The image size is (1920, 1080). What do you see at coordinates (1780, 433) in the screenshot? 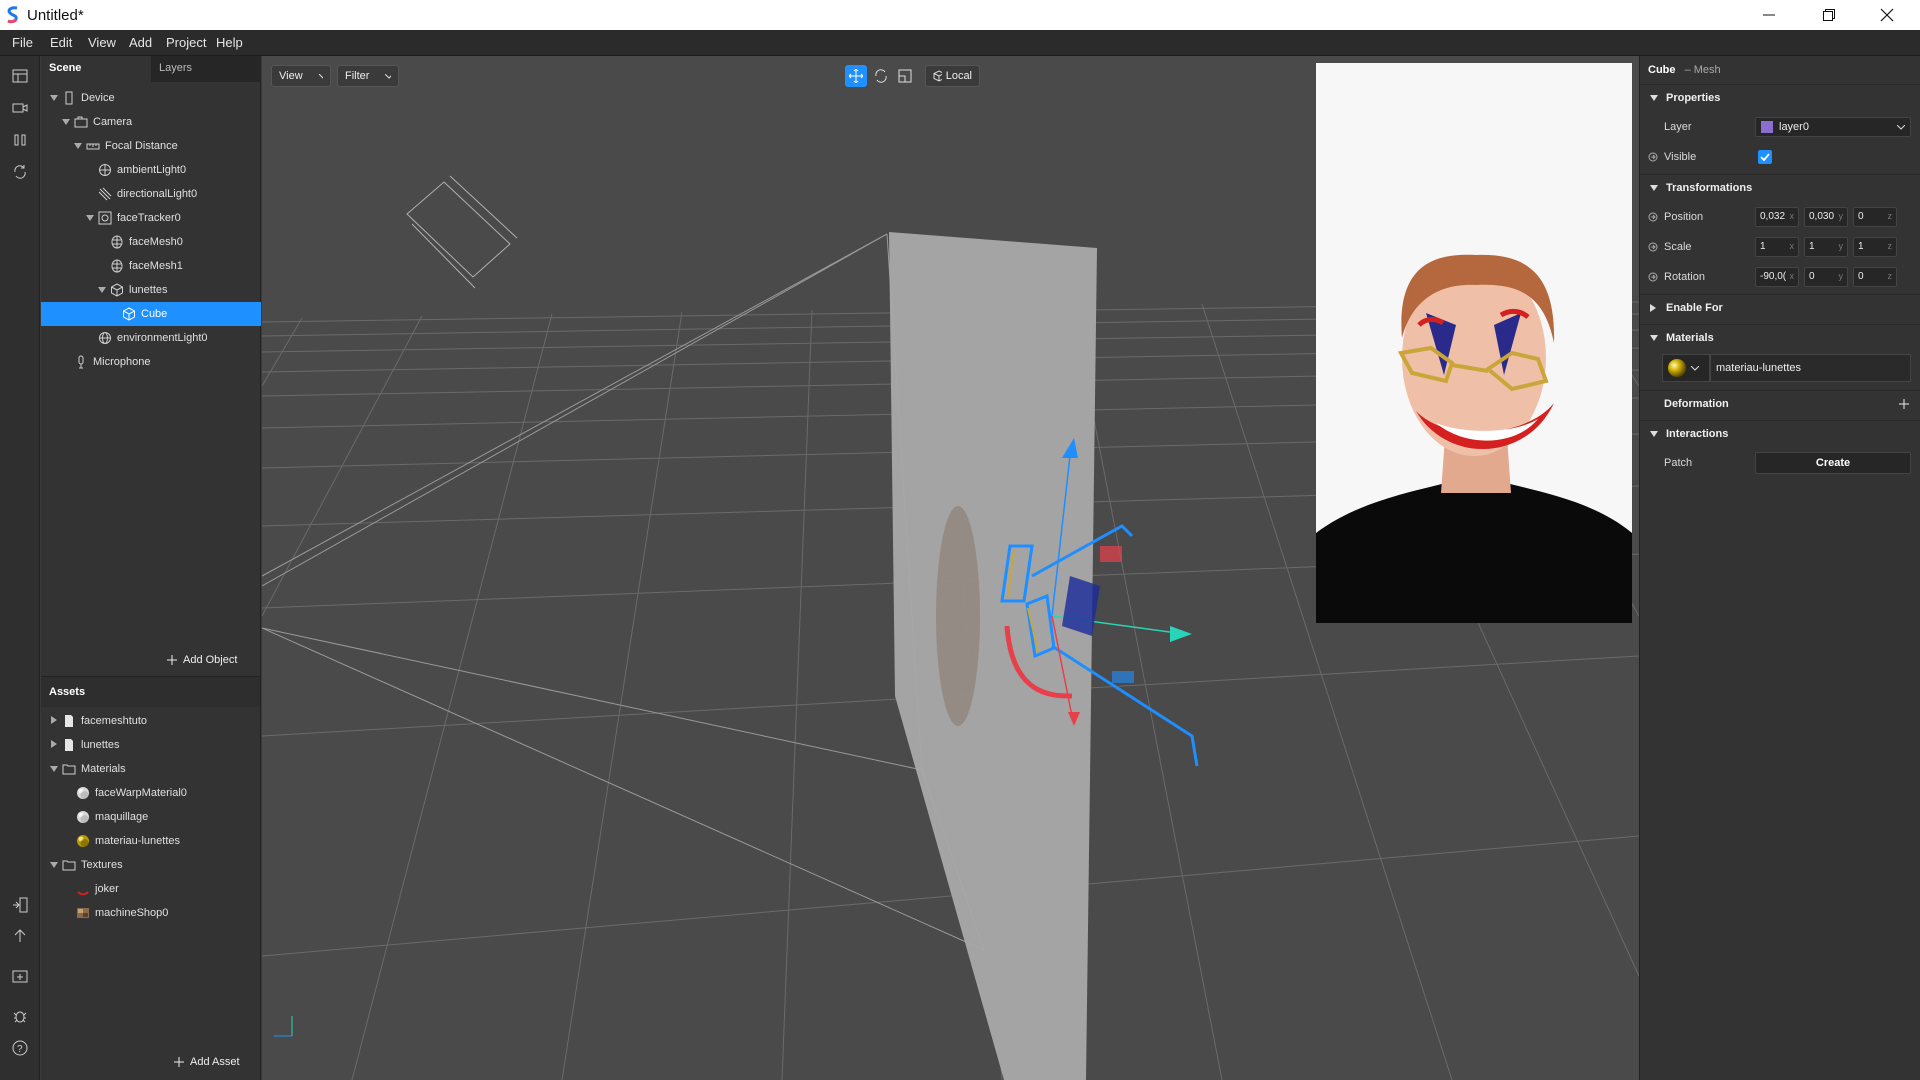
I see `section-interactions: Interactions` at bounding box center [1780, 433].